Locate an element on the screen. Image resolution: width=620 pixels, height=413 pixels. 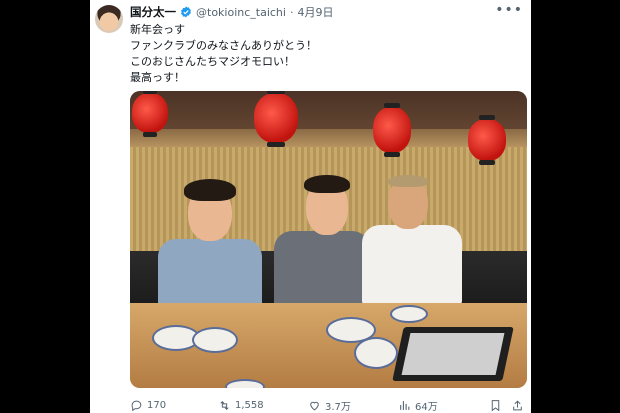
tweet-actions: 170 1,558 3.7万 64万 is located at coordinates (327, 405).